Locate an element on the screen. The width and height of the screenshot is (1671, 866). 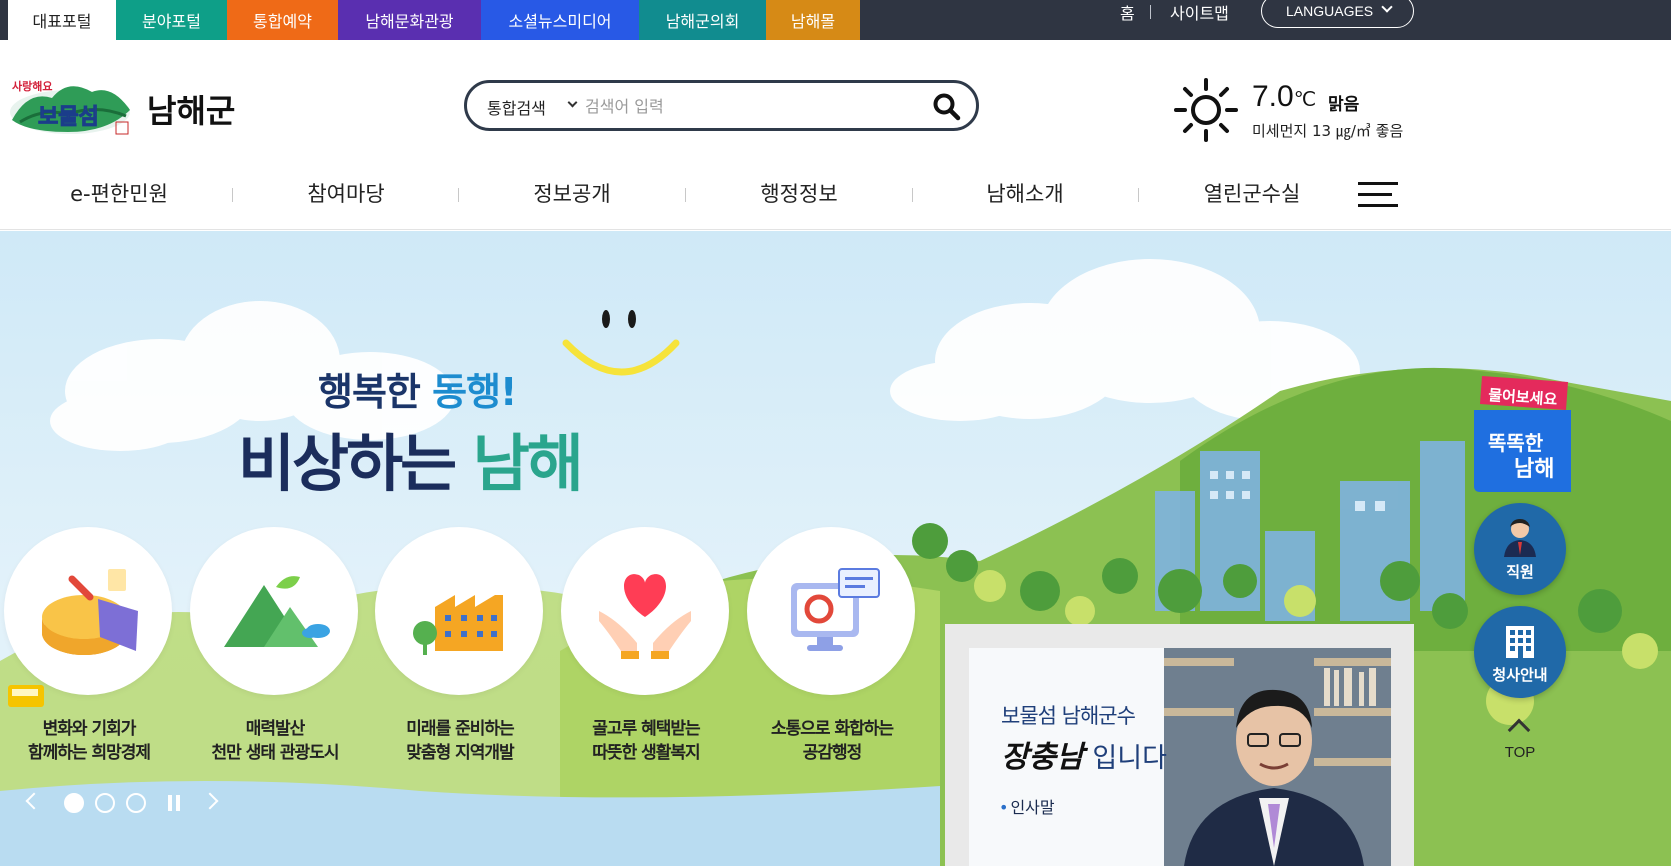
ask-chatbot-button: 물어보세요 똑똑한 남해 is located at coordinates (1522, 431).